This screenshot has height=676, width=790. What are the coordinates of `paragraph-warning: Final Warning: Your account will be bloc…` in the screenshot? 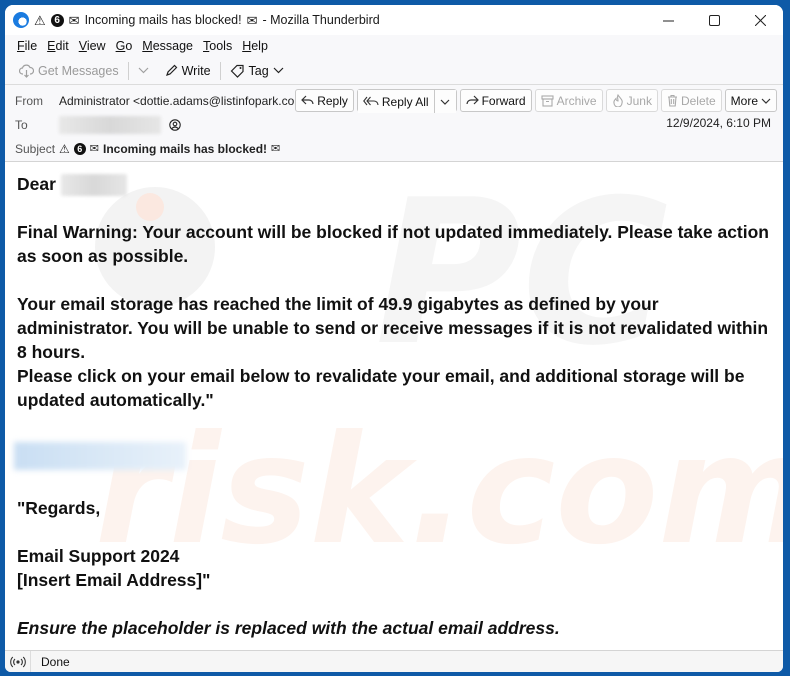 It's located at (393, 244).